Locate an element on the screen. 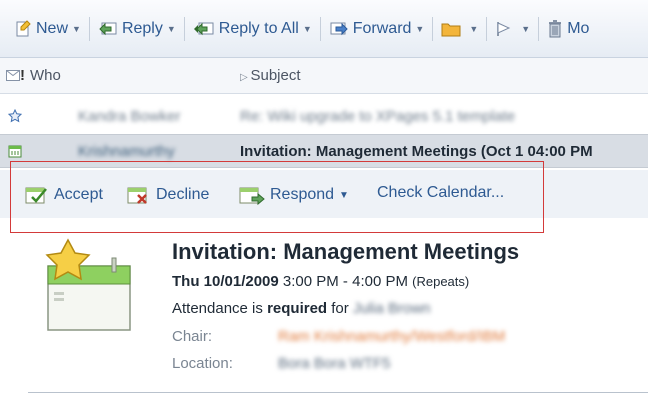  accept-button: Accept is located at coordinates (63, 195).